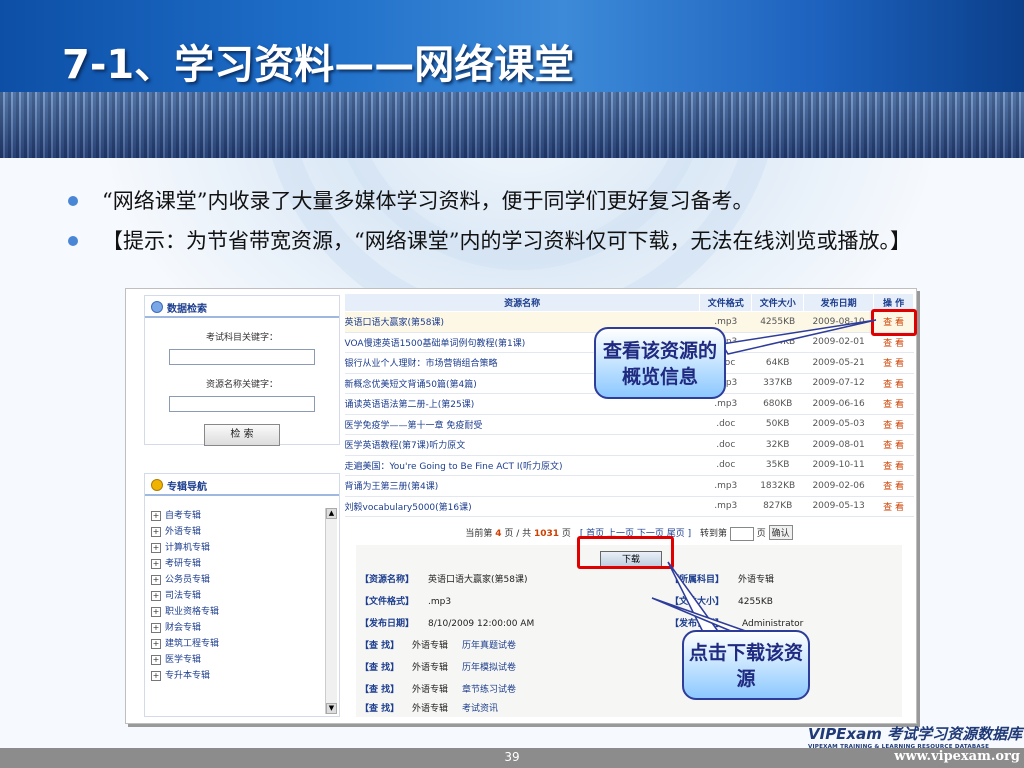 The width and height of the screenshot is (1024, 768). What do you see at coordinates (522, 506) in the screenshot?
I see `resource-name-link: 刘毅vocabulary5000(第16课)` at bounding box center [522, 506].